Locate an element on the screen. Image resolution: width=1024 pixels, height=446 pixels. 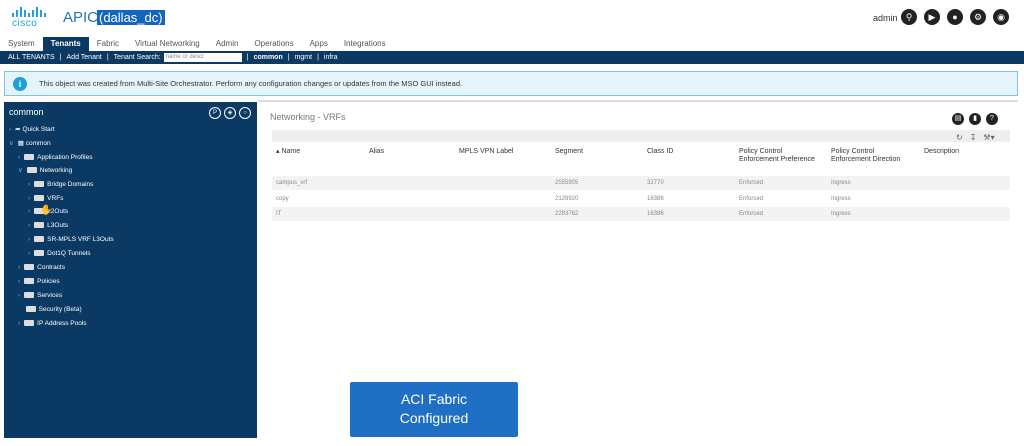
all-tenants-link: ALL TENANTS is located at coordinates (31, 57).